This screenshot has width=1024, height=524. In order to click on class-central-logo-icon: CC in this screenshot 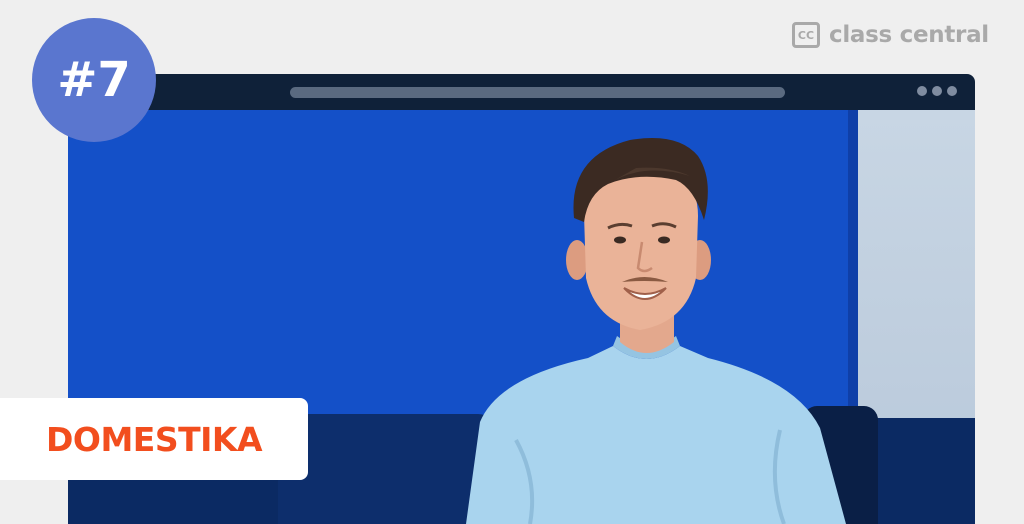, I will do `click(806, 35)`.